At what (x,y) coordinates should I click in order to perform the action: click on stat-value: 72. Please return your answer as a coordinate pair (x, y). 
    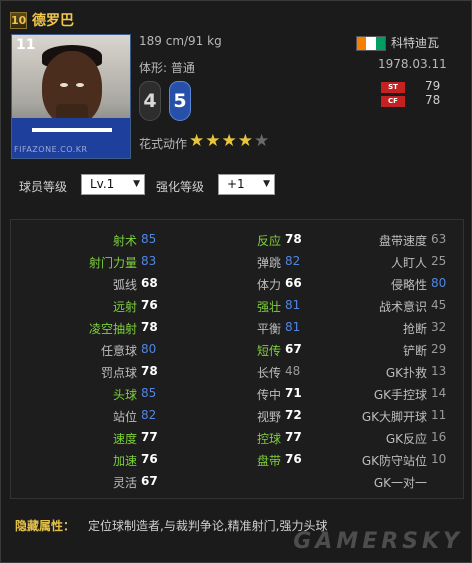
    Looking at the image, I should click on (293, 415).